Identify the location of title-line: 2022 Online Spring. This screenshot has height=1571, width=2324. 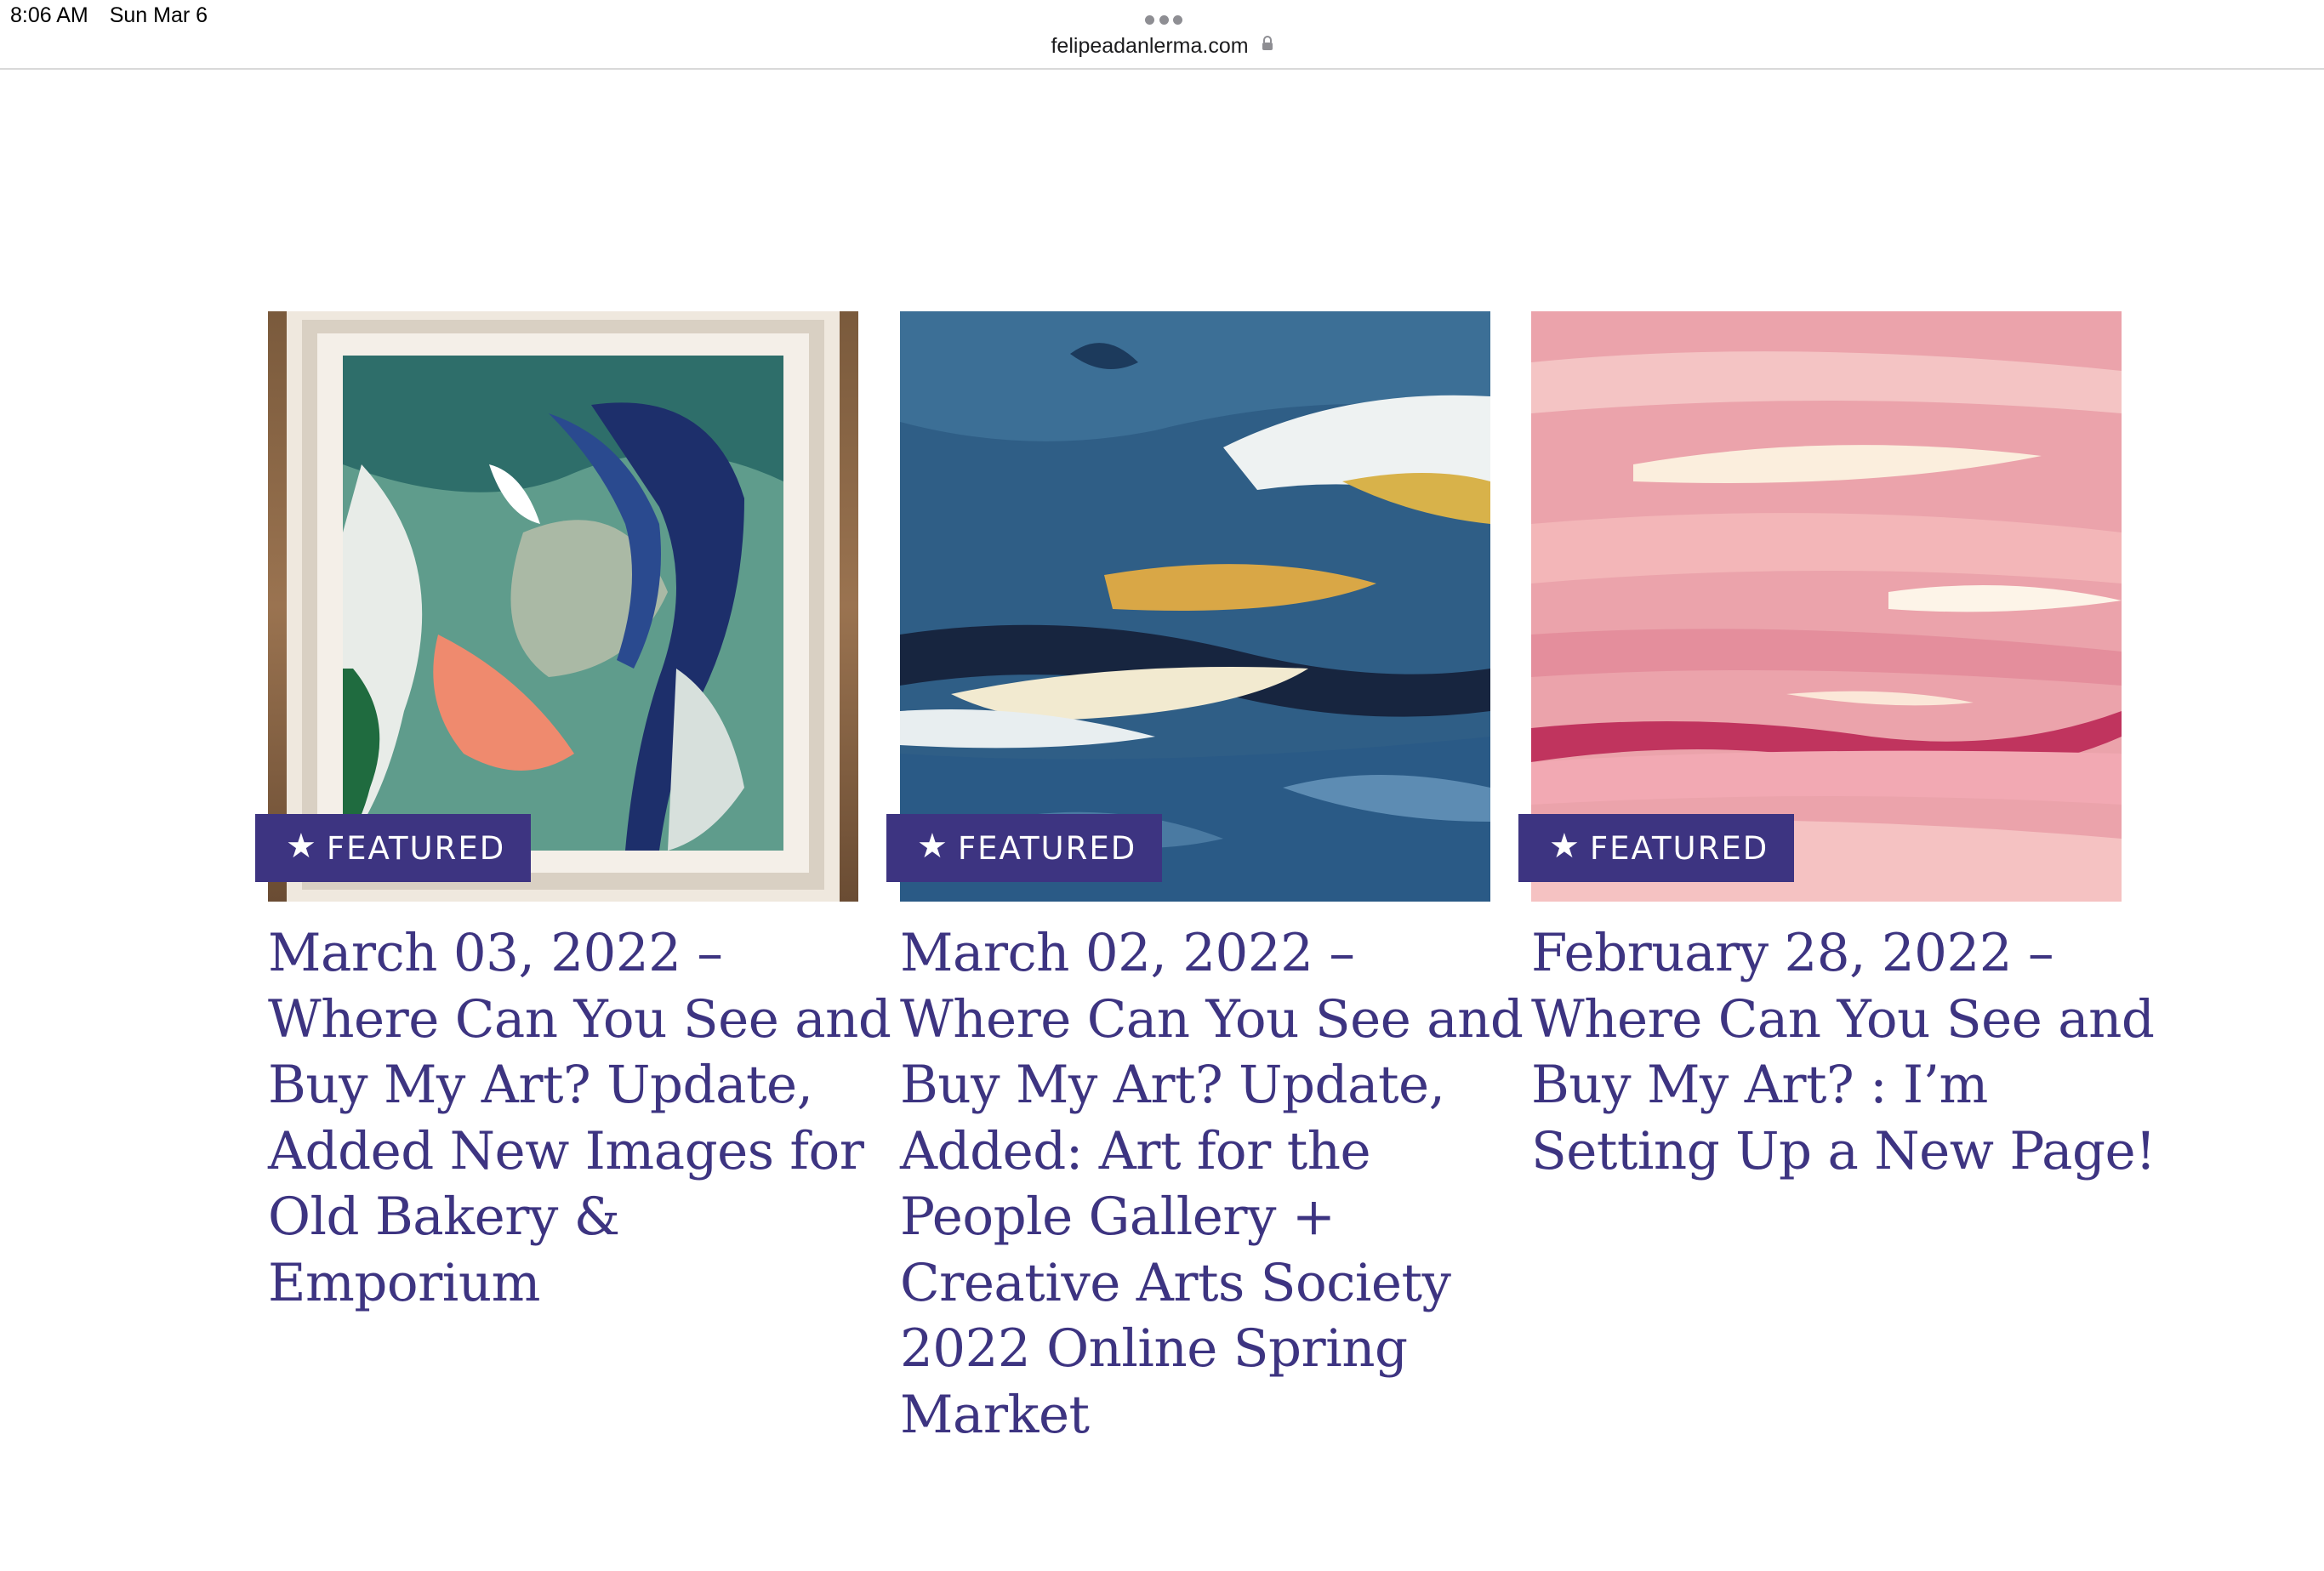
(1198, 1349).